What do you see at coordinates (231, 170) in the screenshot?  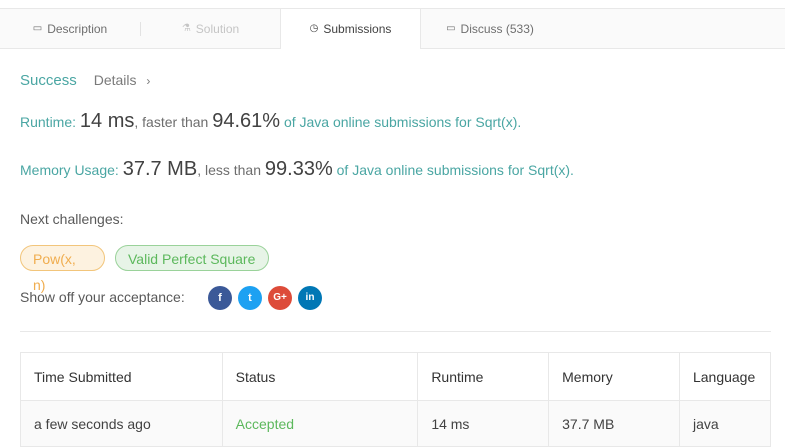 I see `memory-compare: , less than` at bounding box center [231, 170].